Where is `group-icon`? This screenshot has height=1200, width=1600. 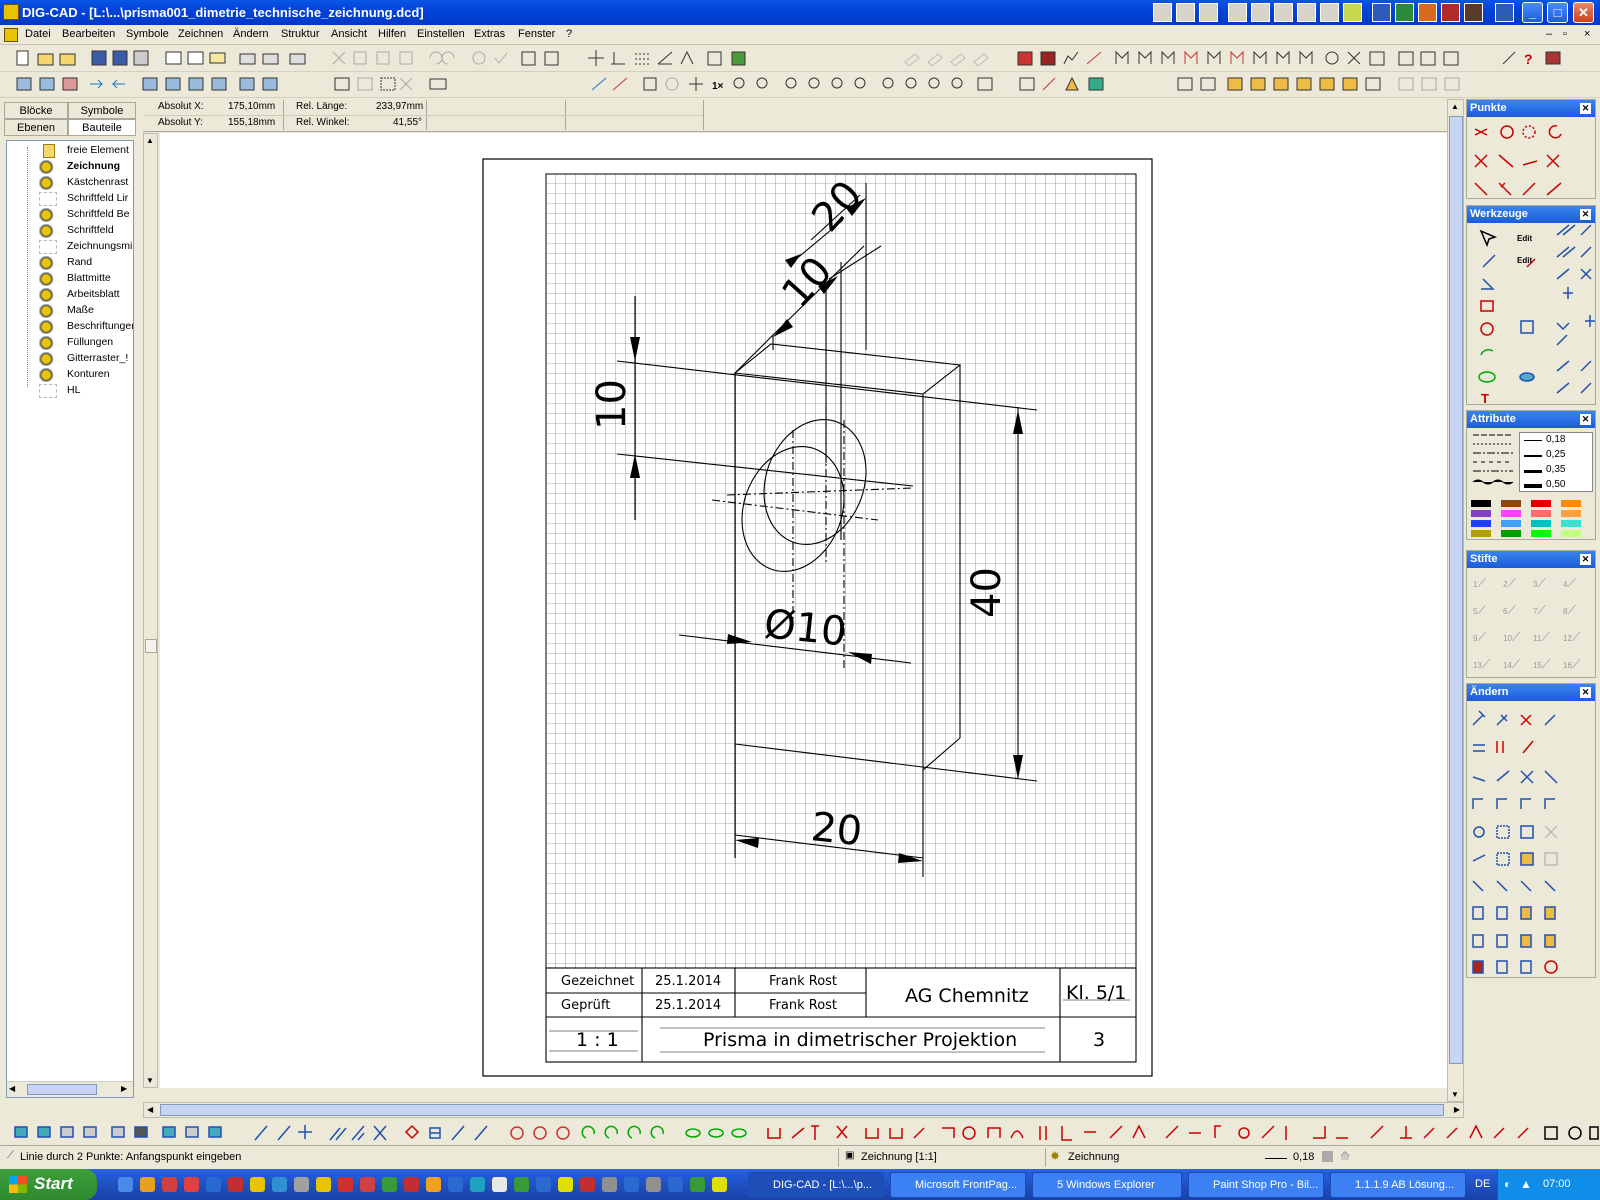
group-icon is located at coordinates (342, 84).